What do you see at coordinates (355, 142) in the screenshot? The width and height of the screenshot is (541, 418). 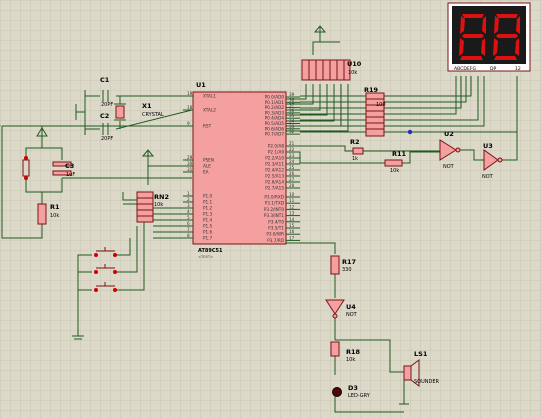 I see `r2-ref: R2` at bounding box center [355, 142].